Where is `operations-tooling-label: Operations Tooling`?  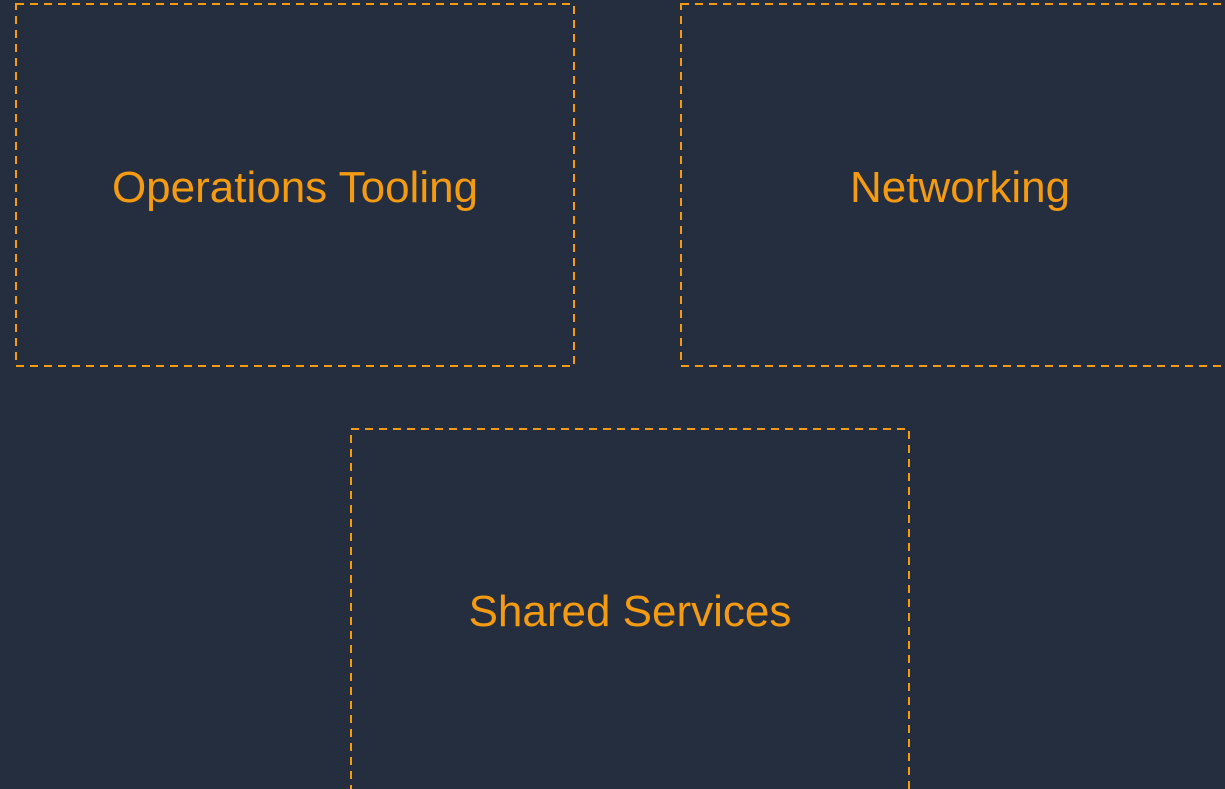
operations-tooling-label: Operations Tooling is located at coordinates (295, 187).